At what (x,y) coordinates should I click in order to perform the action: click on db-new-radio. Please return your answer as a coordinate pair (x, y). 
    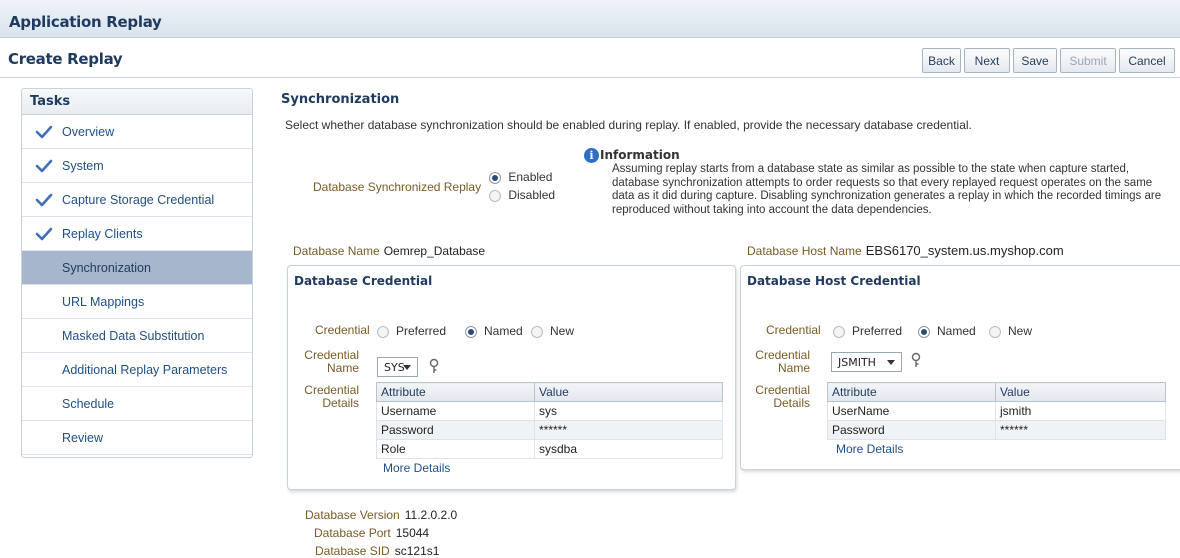
    Looking at the image, I should click on (537, 331).